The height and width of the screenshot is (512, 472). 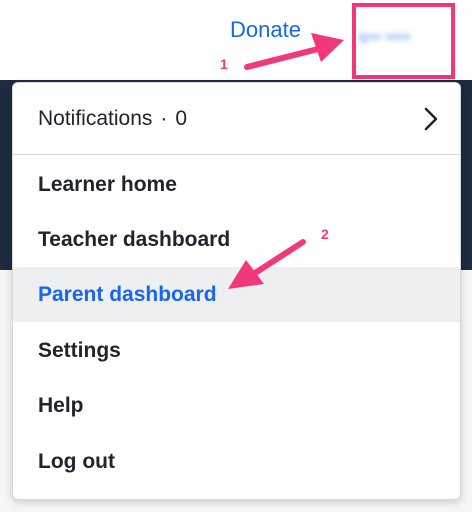 What do you see at coordinates (236, 350) in the screenshot?
I see `menu-item-settings: Settings` at bounding box center [236, 350].